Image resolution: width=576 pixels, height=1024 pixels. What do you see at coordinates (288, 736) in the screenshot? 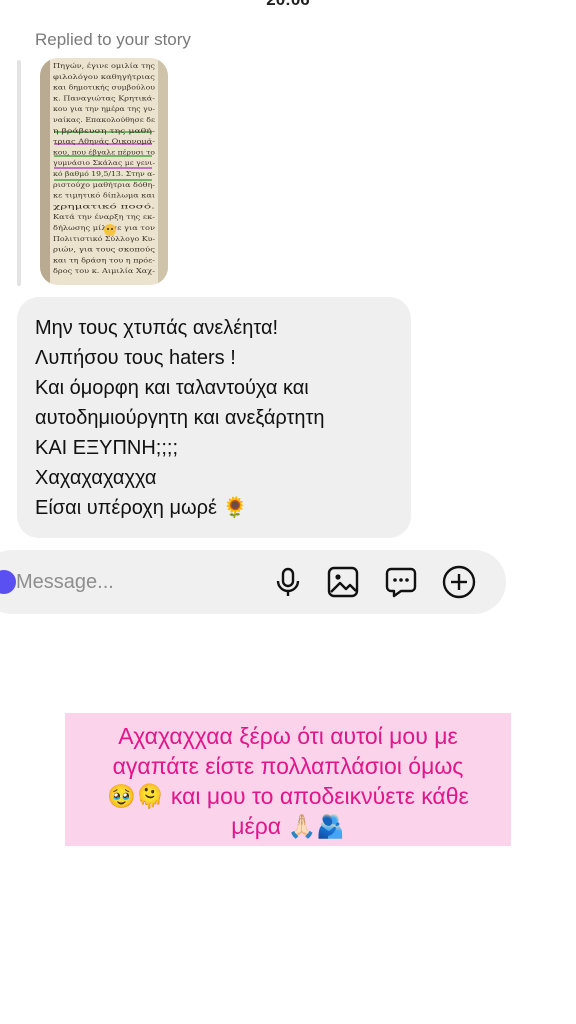
I see `caption-line: Αχαχαχχαα ξέρω ότι αυτοί μου με` at bounding box center [288, 736].